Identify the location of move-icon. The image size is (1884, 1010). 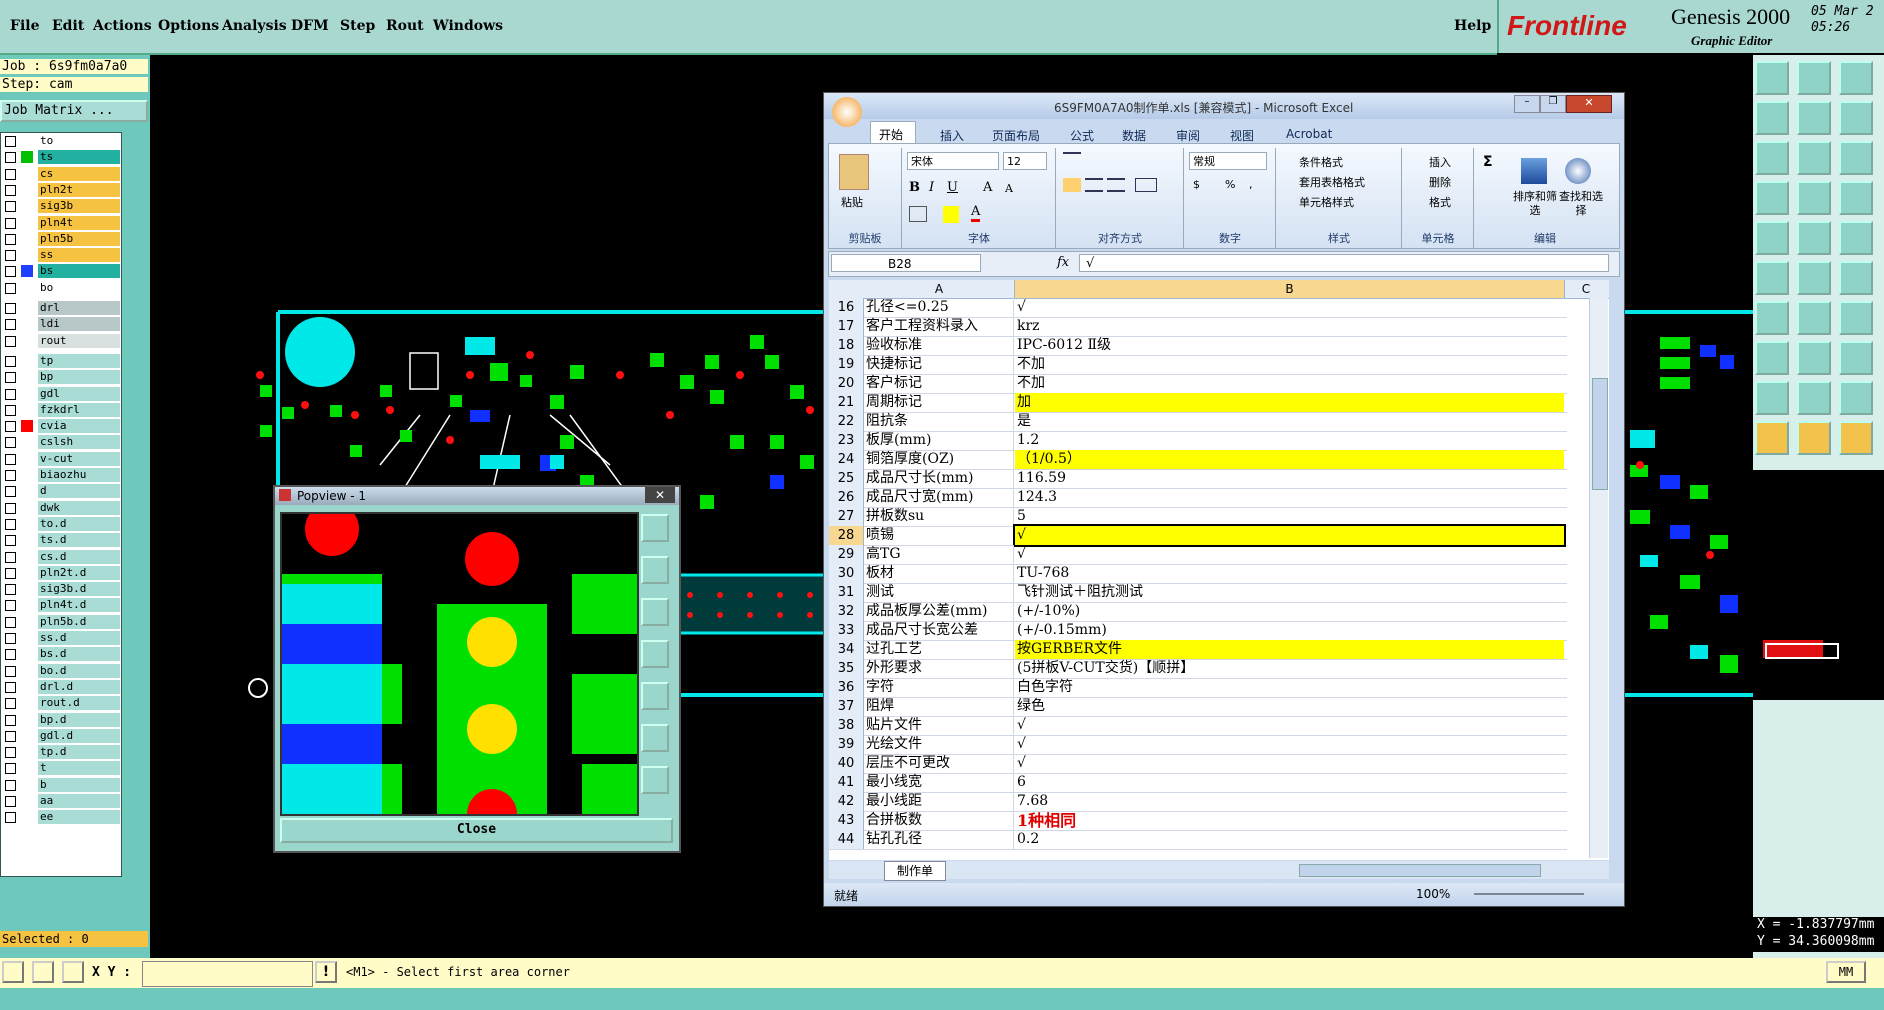
(1814, 358).